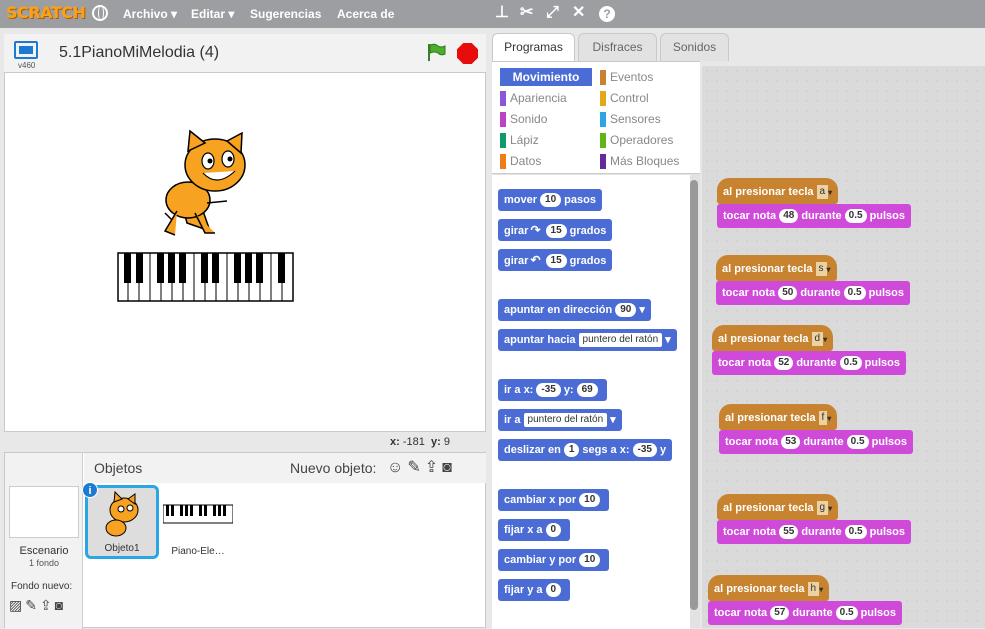  I want to click on play-note-block: tocar nota 48 durante 0.5 pulsos, so click(814, 216).